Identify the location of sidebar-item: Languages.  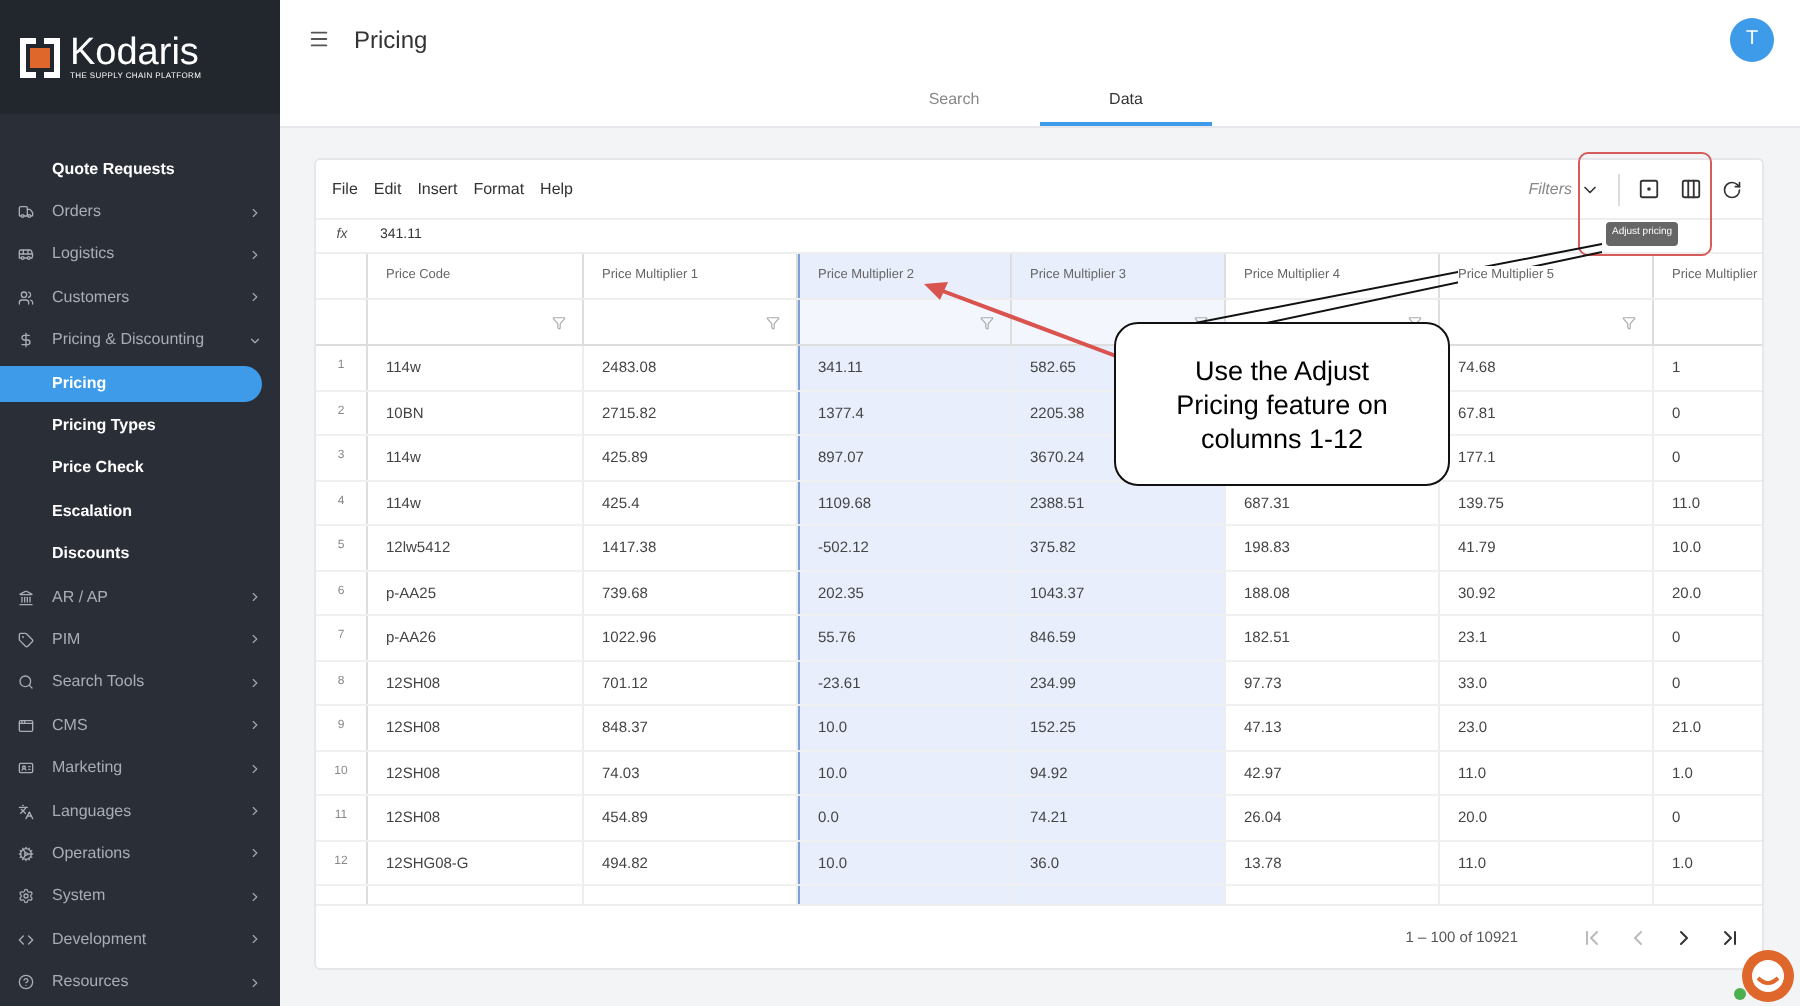
(140, 811).